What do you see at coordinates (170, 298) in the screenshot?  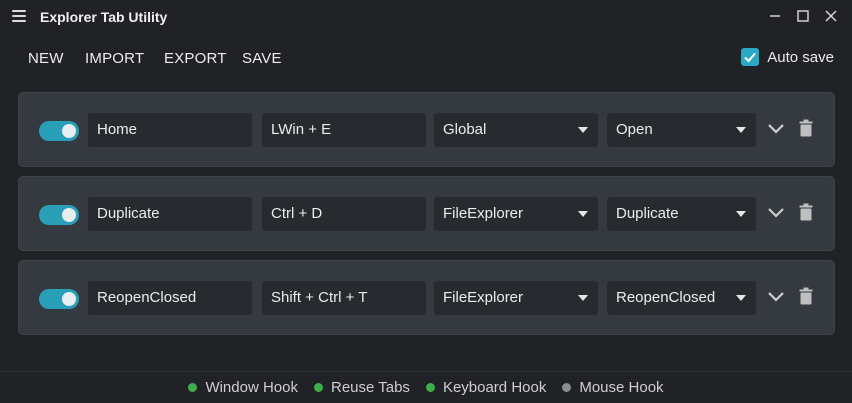 I see `hotkey-name-field: ReopenClosed` at bounding box center [170, 298].